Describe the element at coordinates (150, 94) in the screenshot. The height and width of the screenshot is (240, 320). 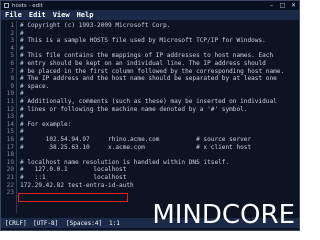
I see `editor-line: 10 #` at that location.